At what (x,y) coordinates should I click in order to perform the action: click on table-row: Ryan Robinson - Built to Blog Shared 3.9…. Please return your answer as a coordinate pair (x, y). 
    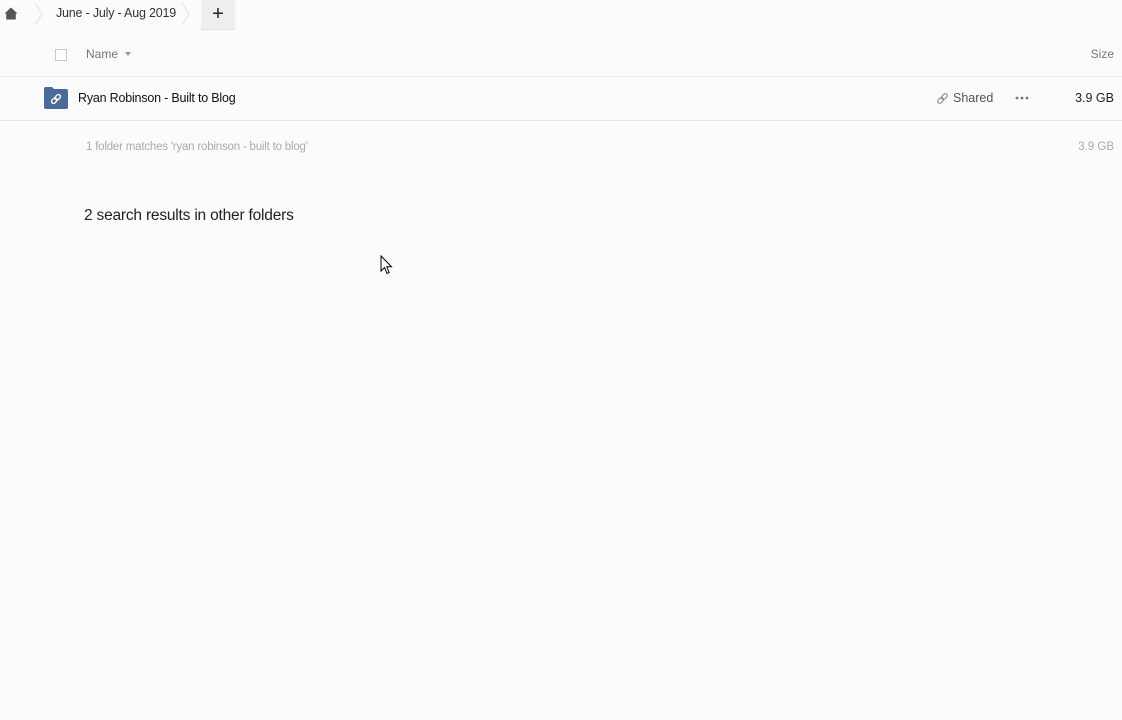
    Looking at the image, I should click on (561, 99).